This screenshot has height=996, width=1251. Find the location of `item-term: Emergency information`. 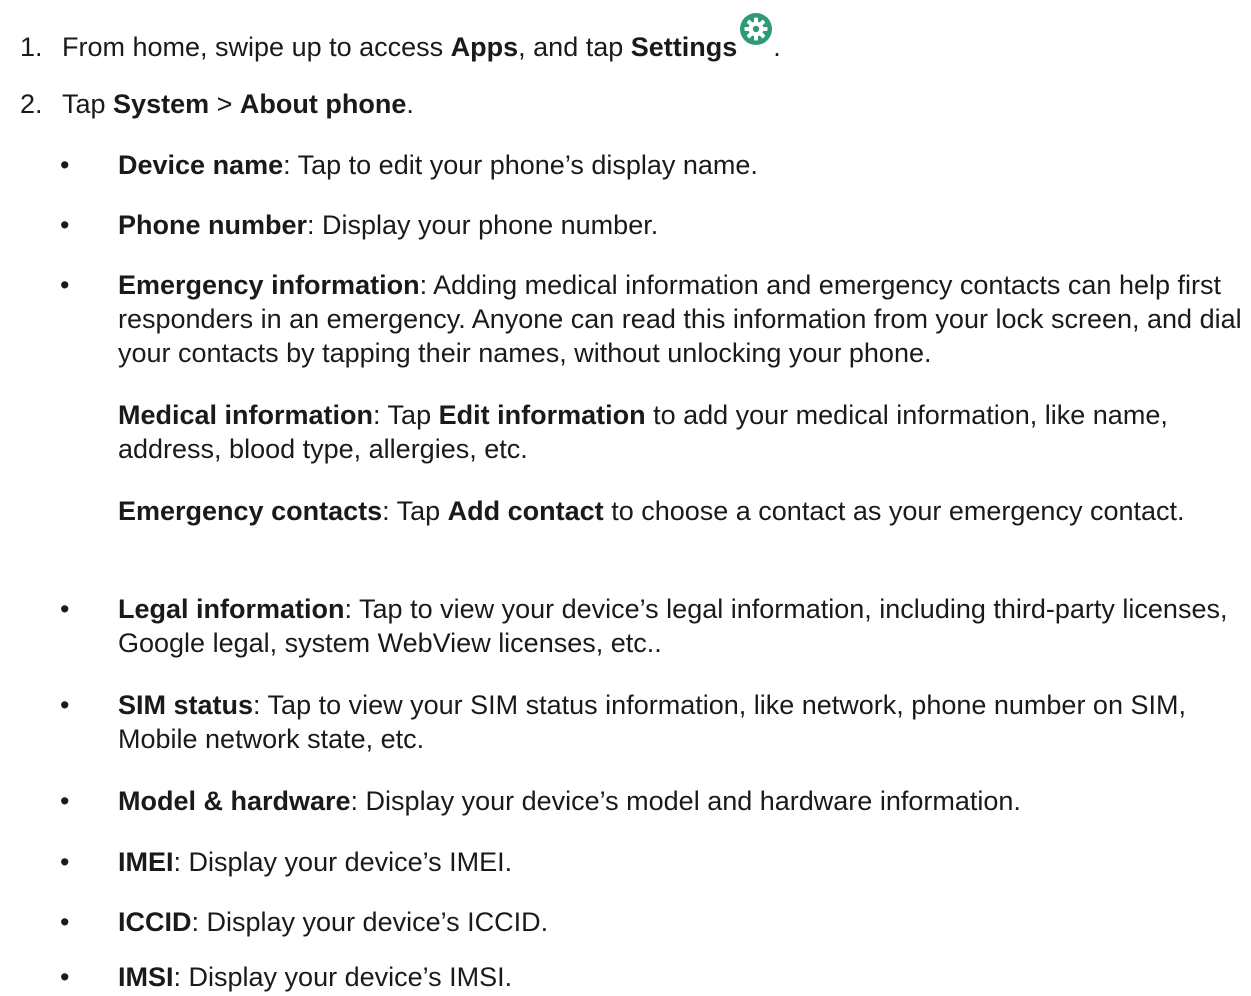

item-term: Emergency information is located at coordinates (269, 285).